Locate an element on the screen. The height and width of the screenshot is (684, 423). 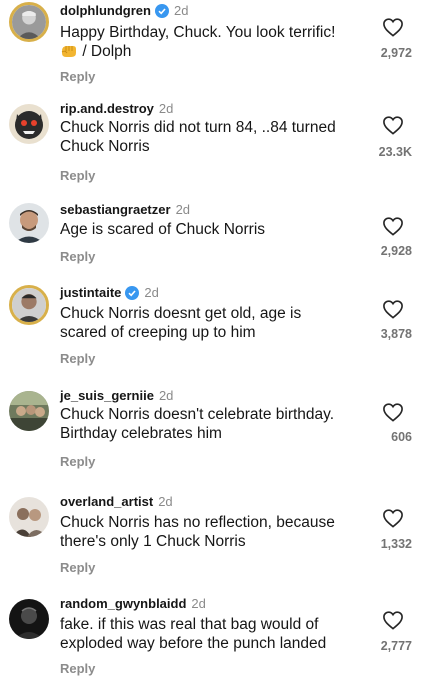
username: justintaite is located at coordinates (90, 292).